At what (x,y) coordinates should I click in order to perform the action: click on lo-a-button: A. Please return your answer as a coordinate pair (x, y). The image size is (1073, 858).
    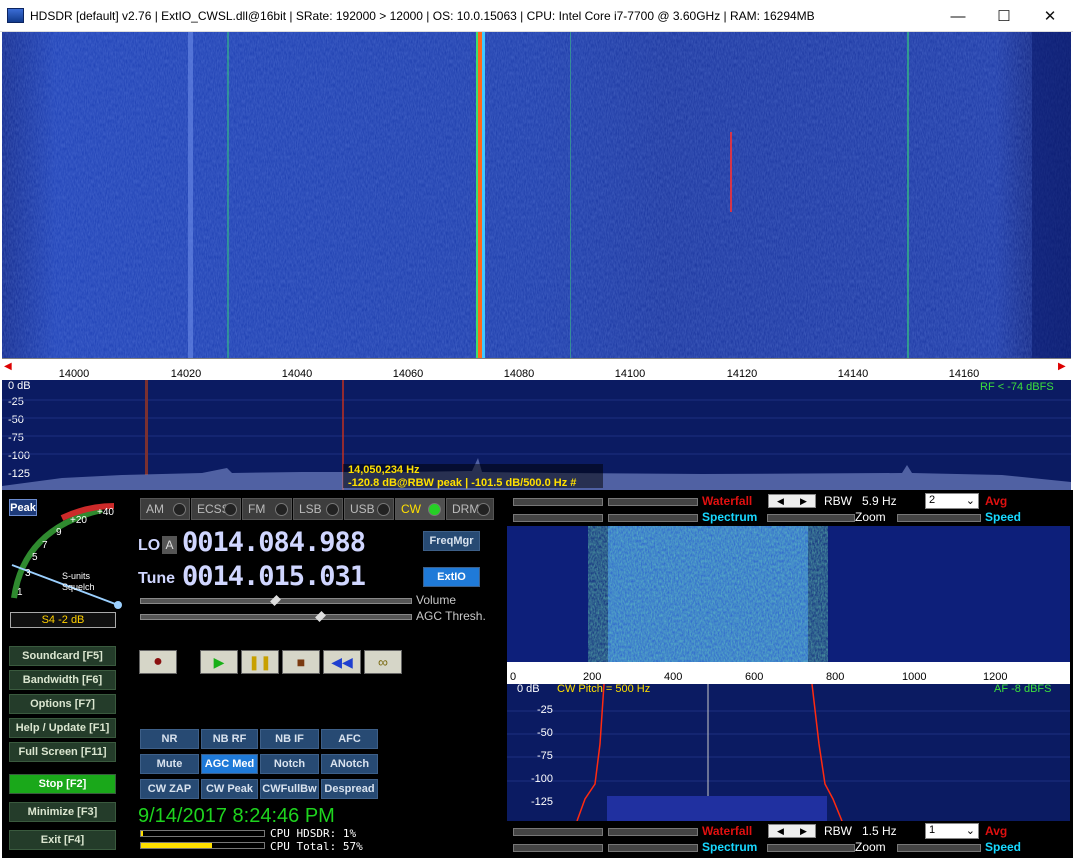
    Looking at the image, I should click on (169, 545).